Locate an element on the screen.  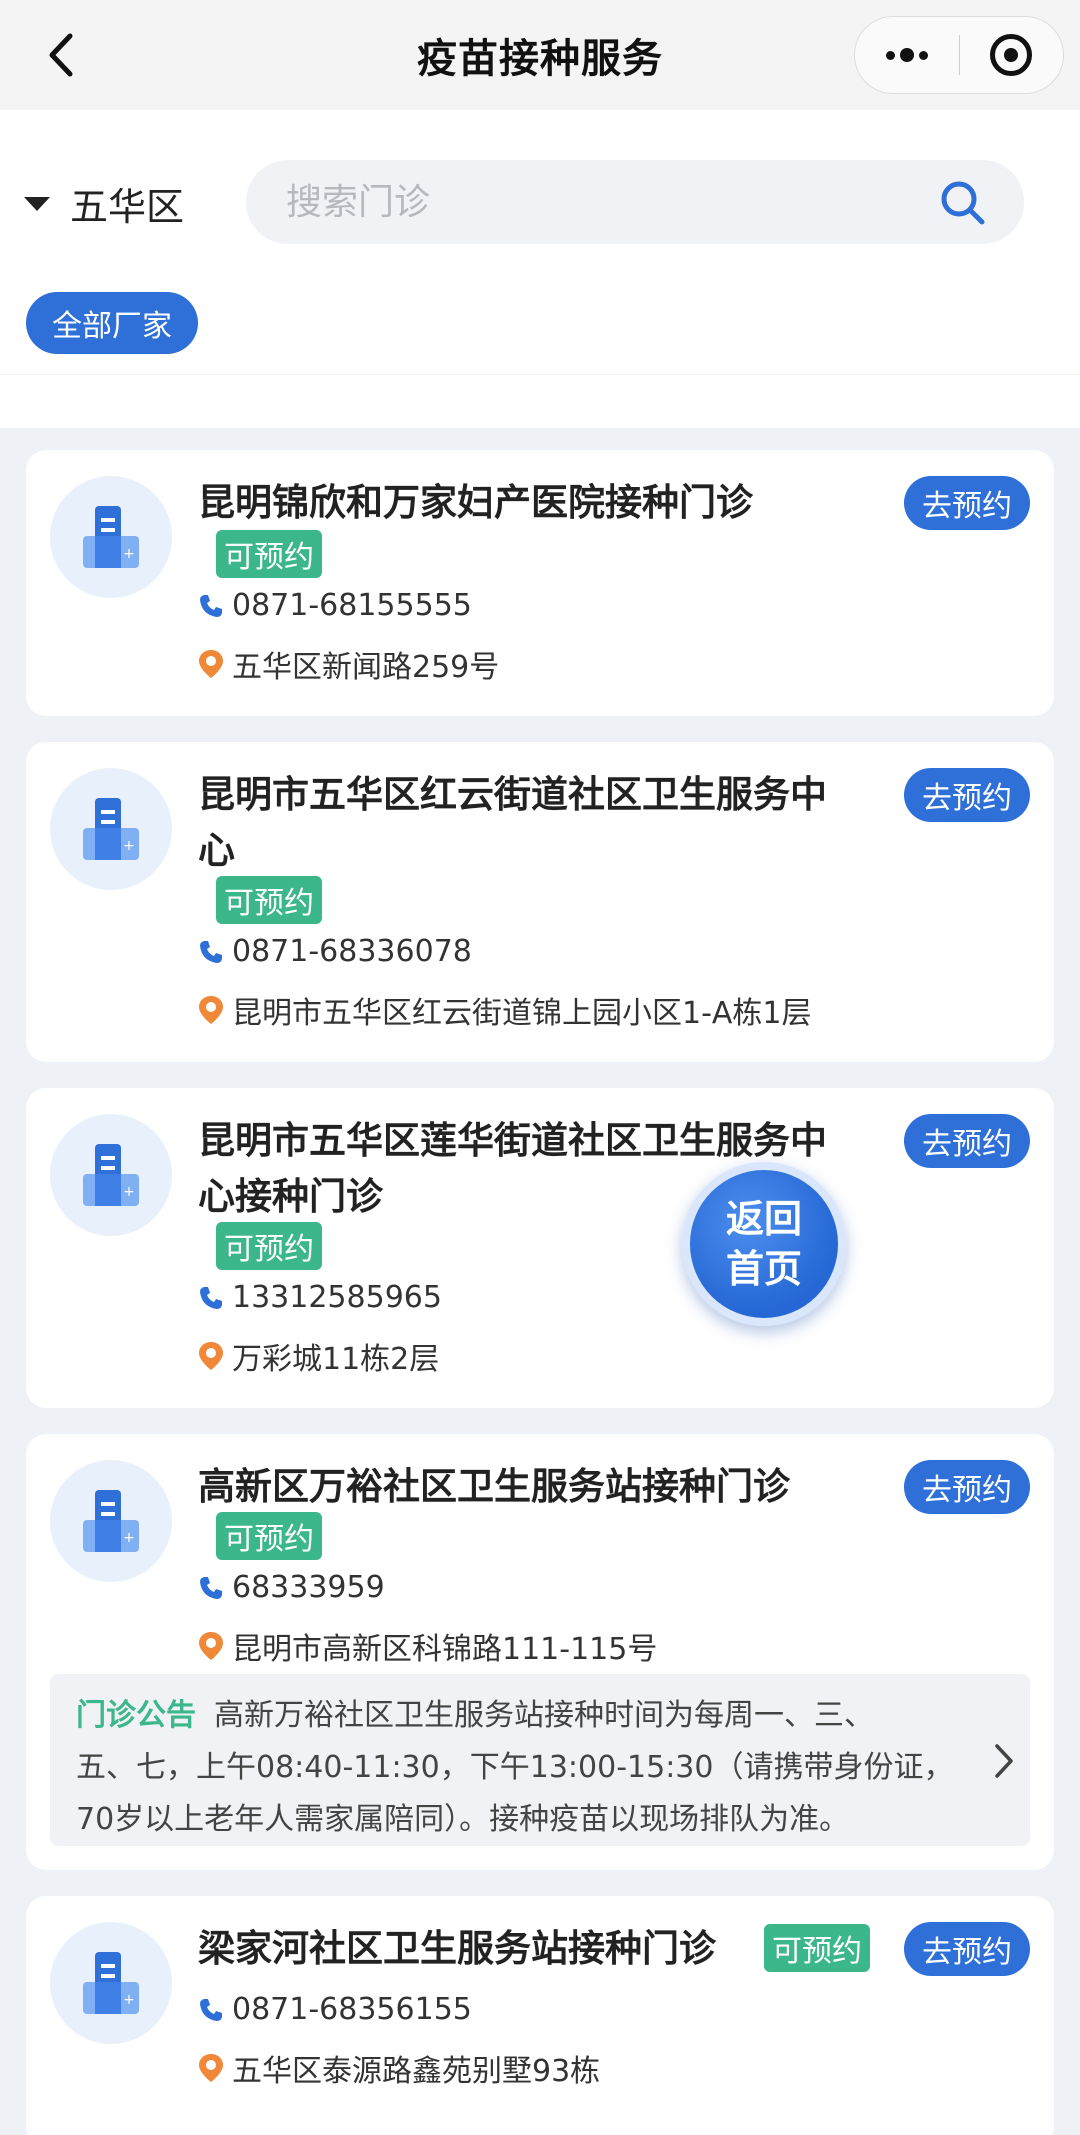
district-selector: 五华区 is located at coordinates (104, 203).